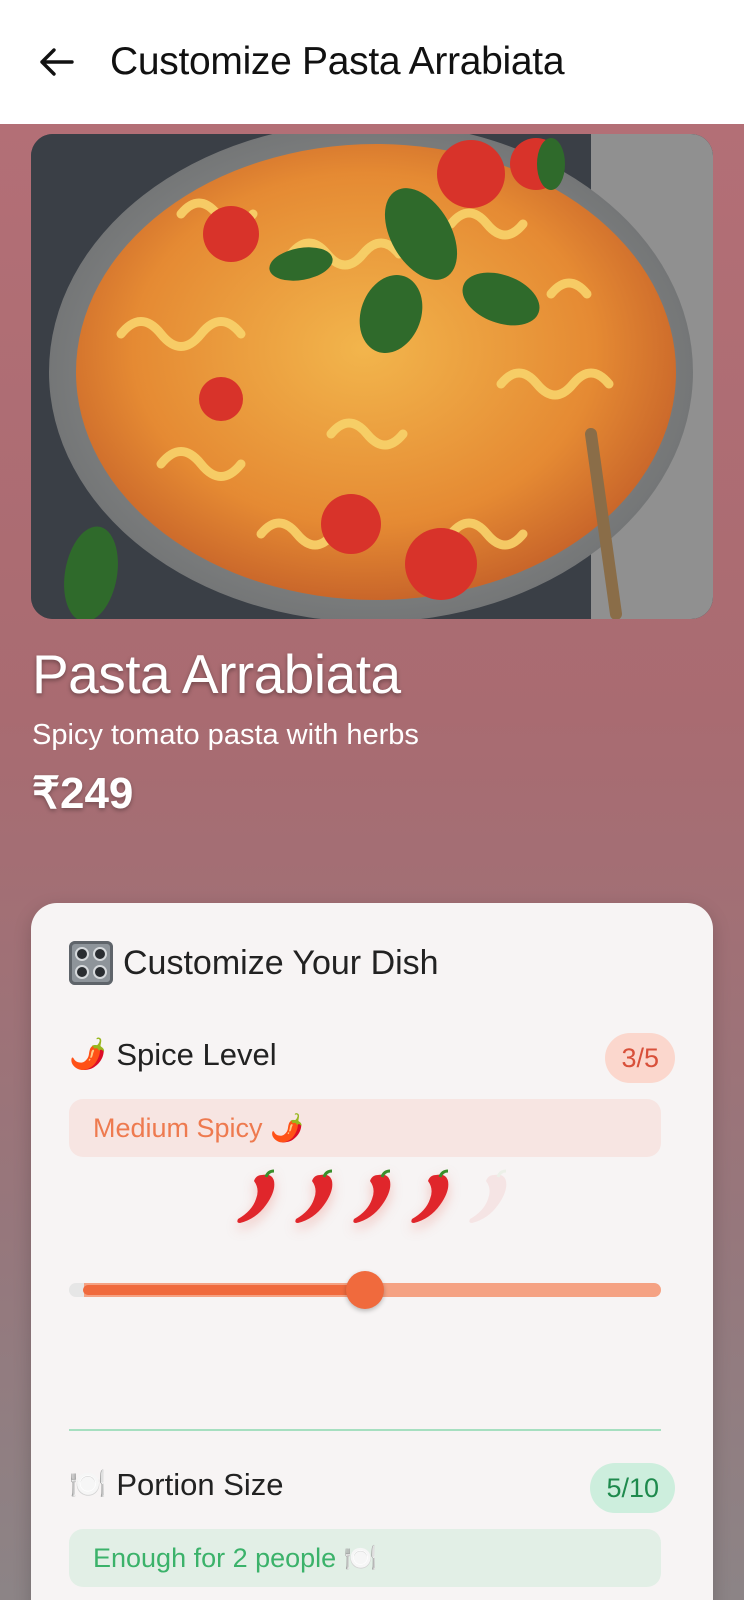  I want to click on dish-description: Spicy tomato pasta with herbs, so click(225, 735).